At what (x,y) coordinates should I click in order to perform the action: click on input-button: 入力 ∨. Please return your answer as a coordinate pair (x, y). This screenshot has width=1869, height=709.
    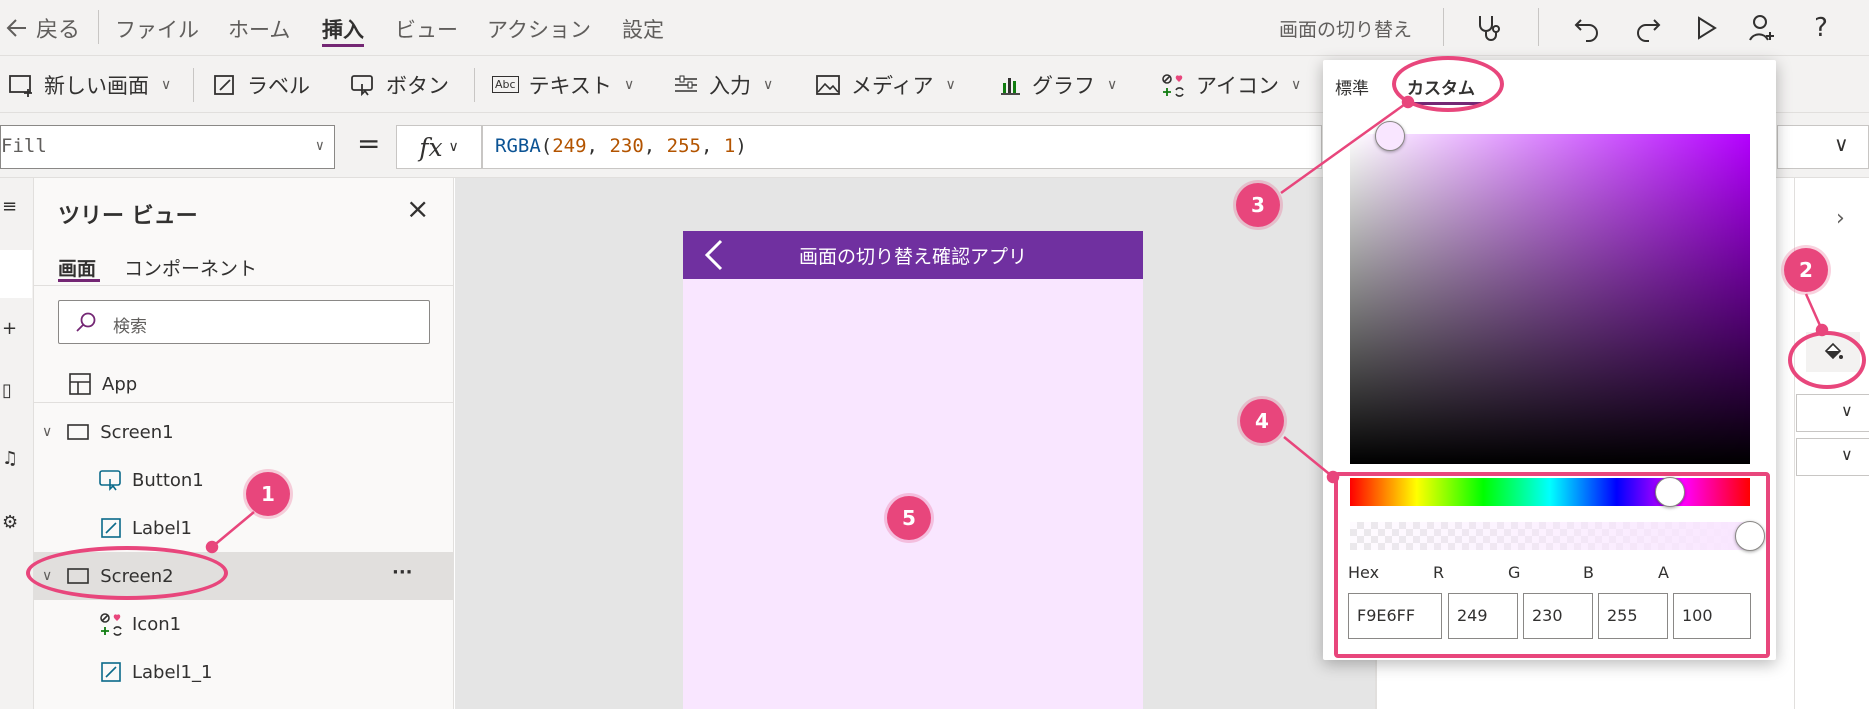
    Looking at the image, I should click on (723, 84).